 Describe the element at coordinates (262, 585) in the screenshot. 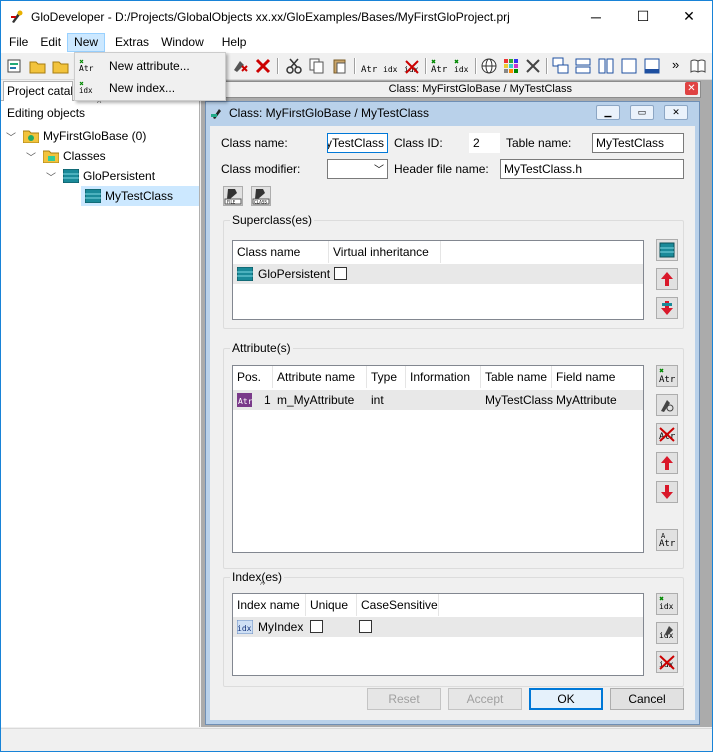

I see `collapse-caret-icon: ^` at that location.